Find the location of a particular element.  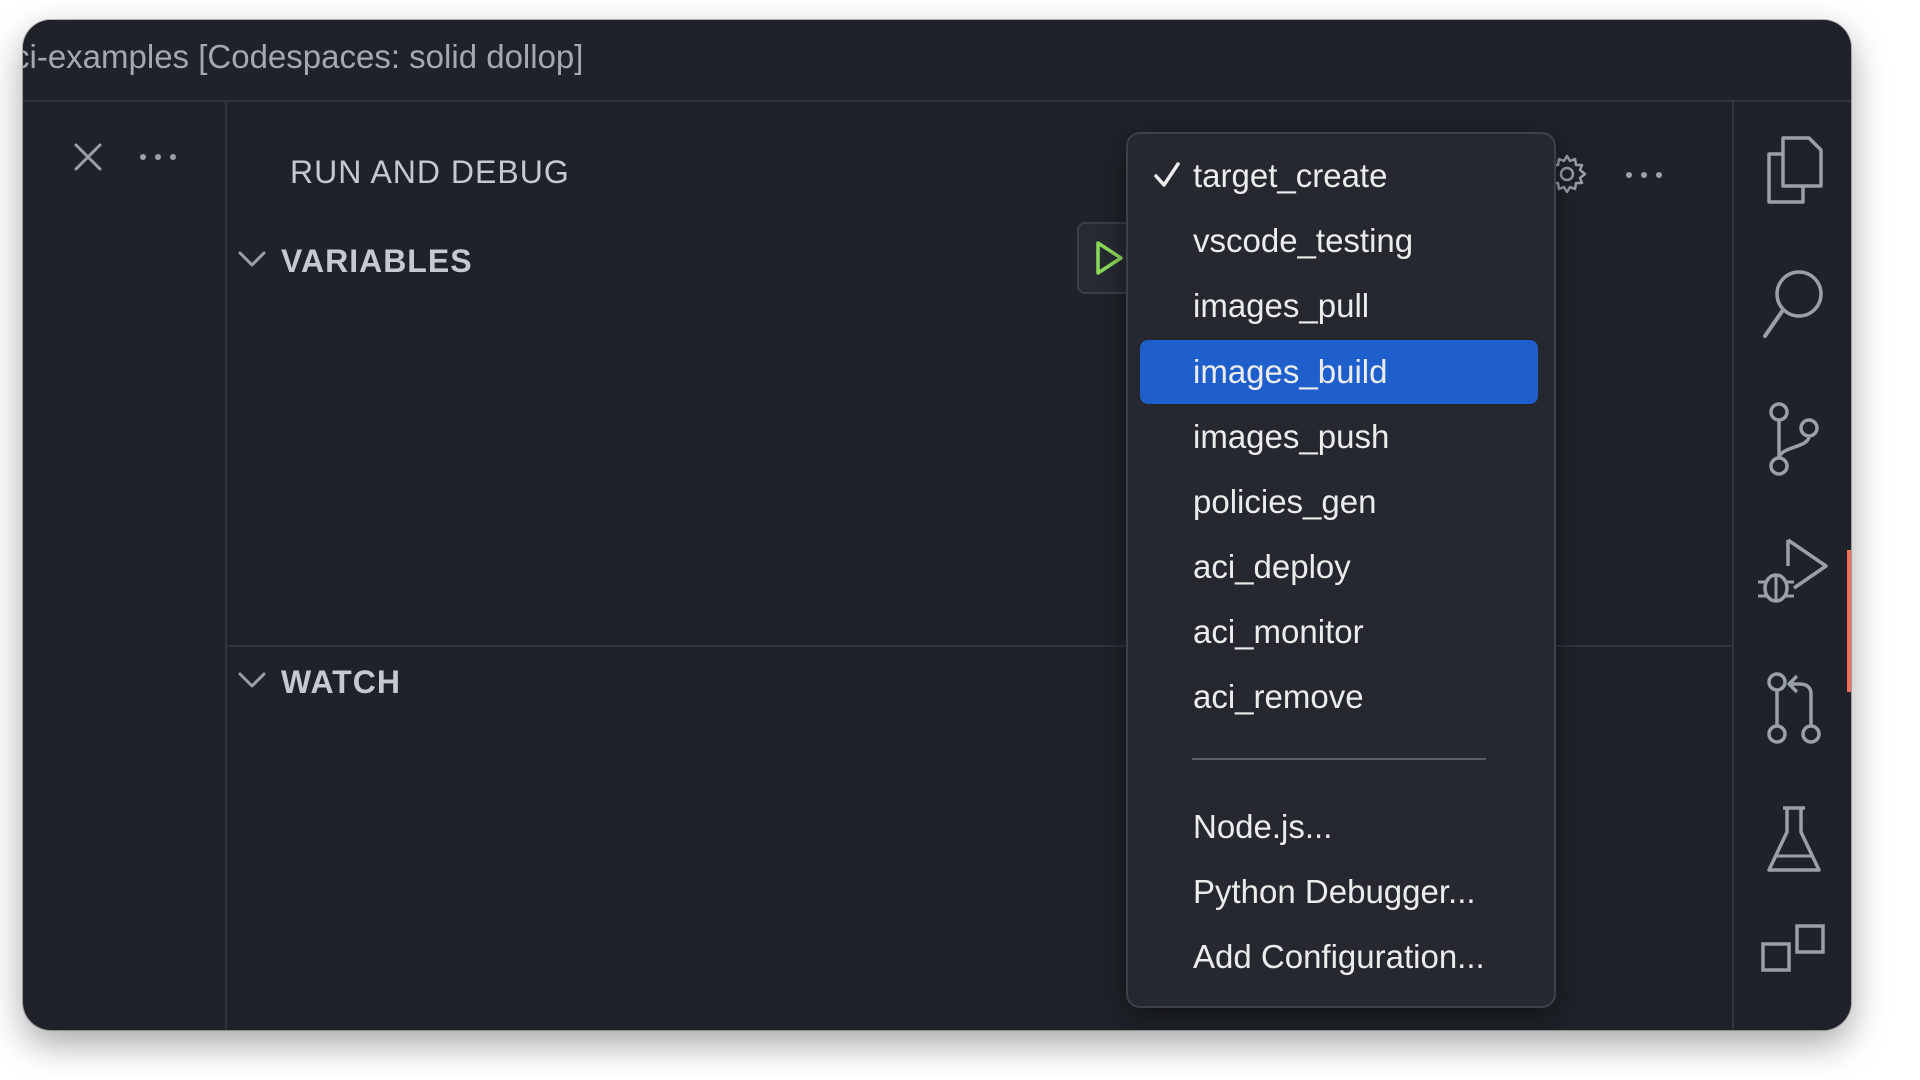

files-icon is located at coordinates (1792, 170).